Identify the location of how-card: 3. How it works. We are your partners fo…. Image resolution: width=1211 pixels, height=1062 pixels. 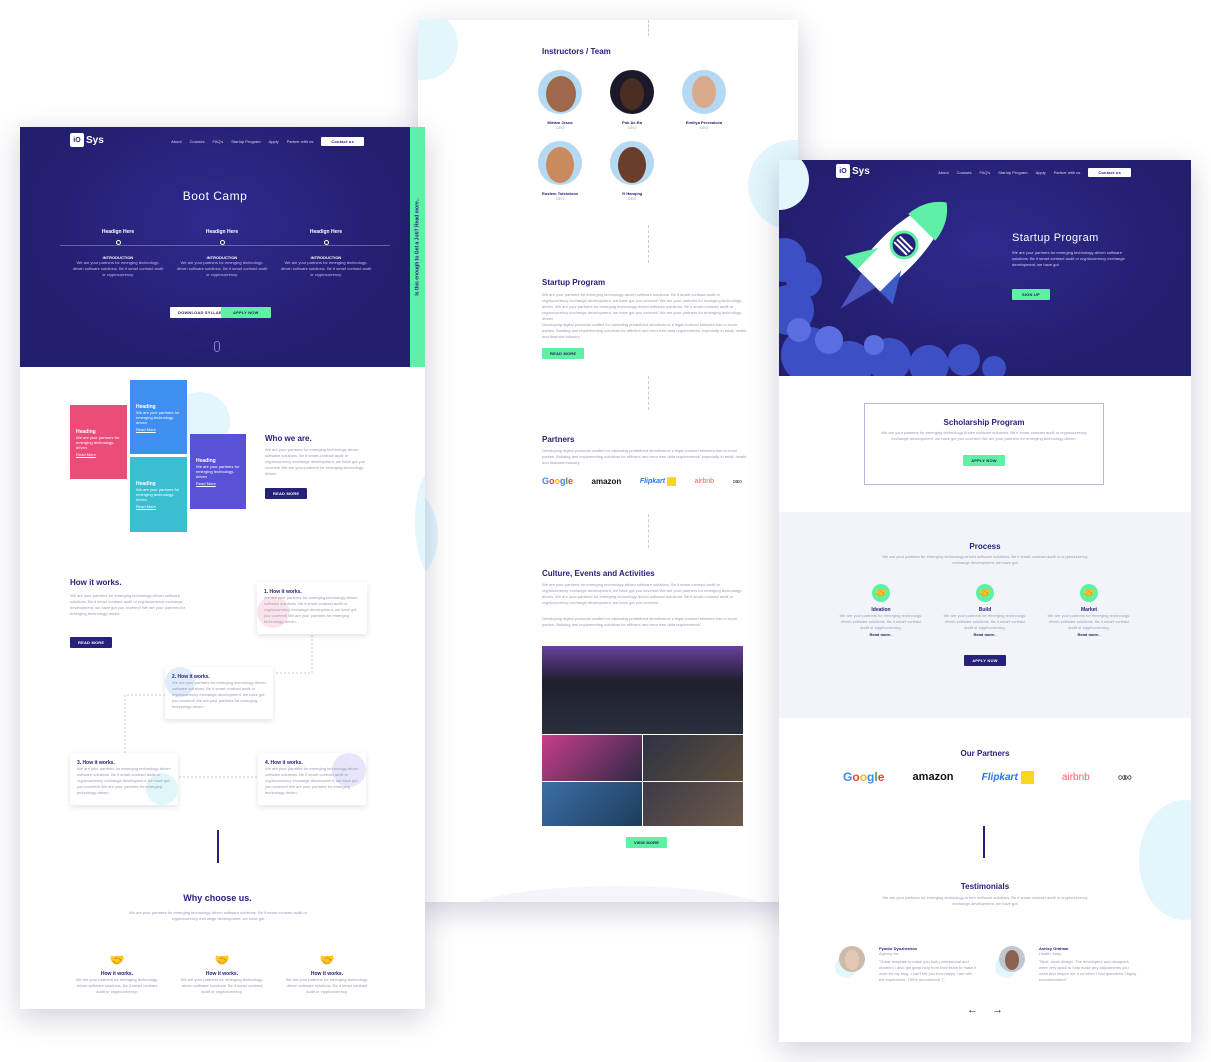
(124, 779).